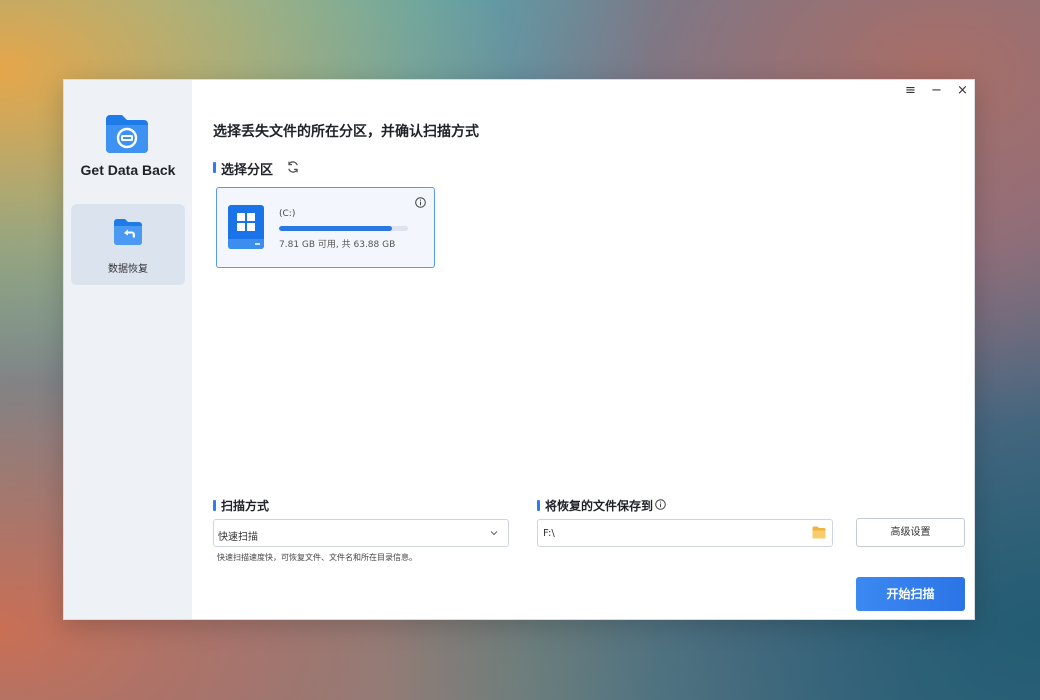 The height and width of the screenshot is (700, 1040). I want to click on drive-name: (C:), so click(287, 214).